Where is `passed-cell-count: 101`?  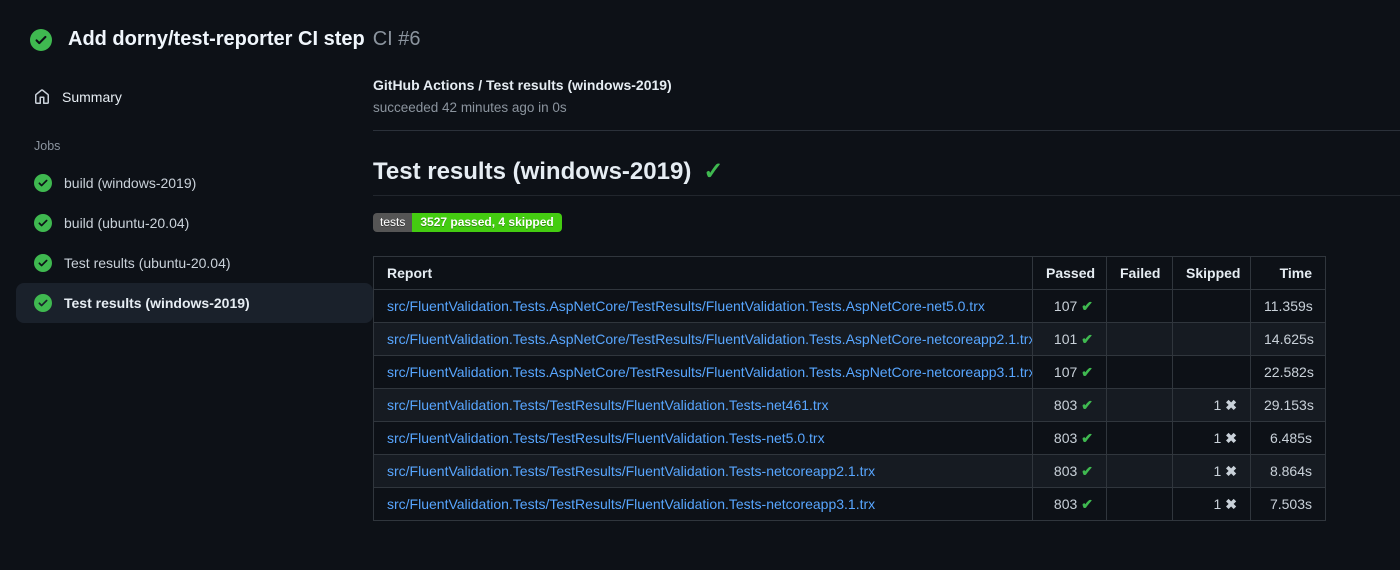
passed-cell-count: 101 is located at coordinates (1065, 338).